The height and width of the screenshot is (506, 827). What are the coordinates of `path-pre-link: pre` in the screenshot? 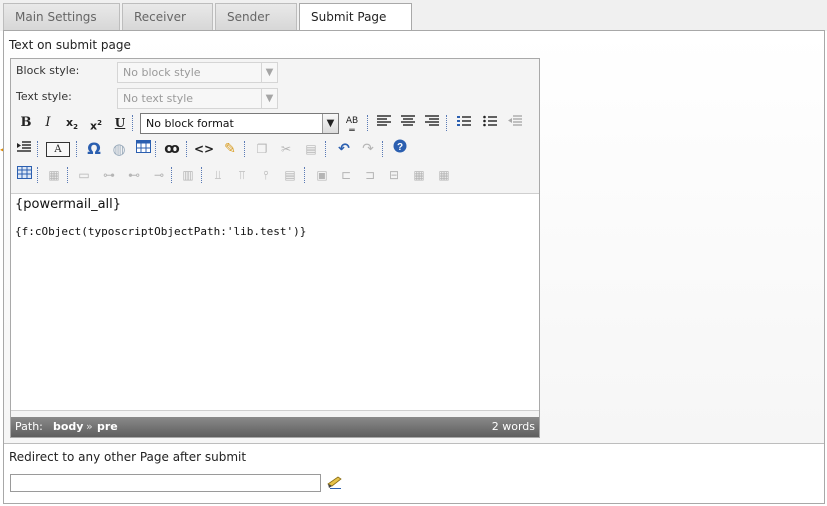 It's located at (107, 427).